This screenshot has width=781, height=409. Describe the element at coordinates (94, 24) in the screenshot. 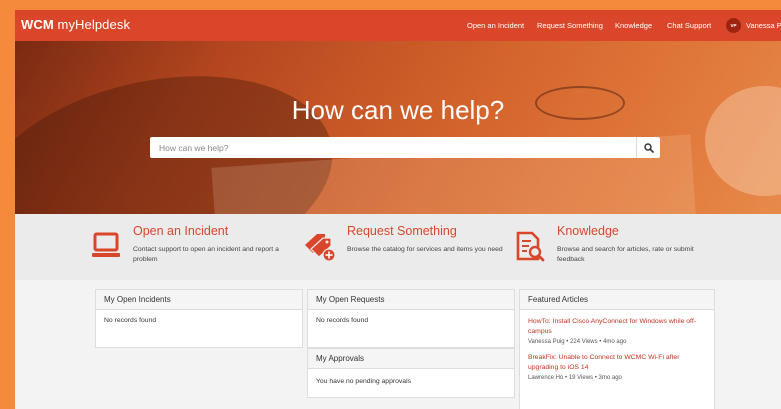

I see `brand-name: myHelpdesk` at that location.